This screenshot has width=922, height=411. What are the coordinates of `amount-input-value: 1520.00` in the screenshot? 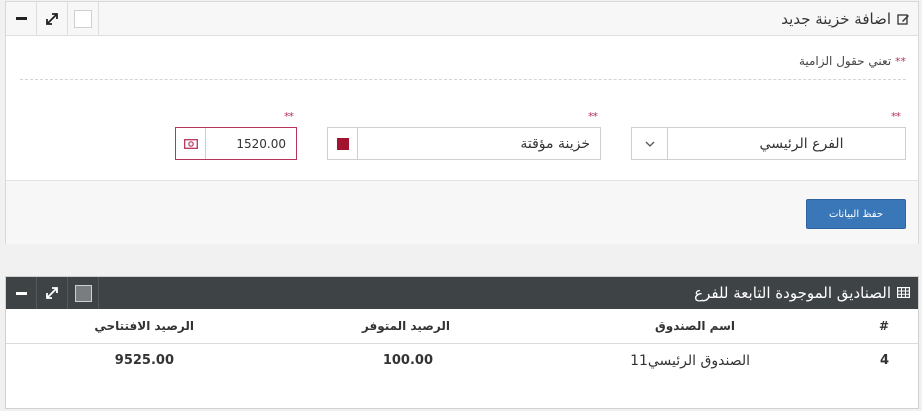 It's located at (261, 143).